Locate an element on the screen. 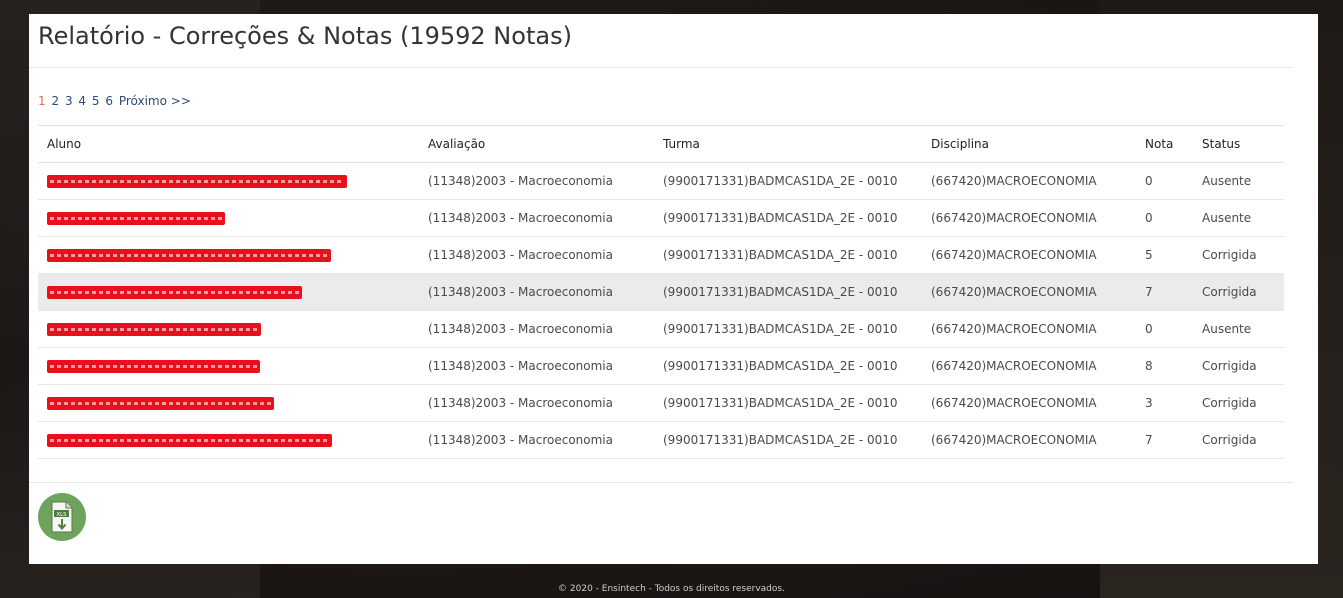 Image resolution: width=1343 pixels, height=598 pixels. header-disciplina: Disciplina is located at coordinates (1029, 144).